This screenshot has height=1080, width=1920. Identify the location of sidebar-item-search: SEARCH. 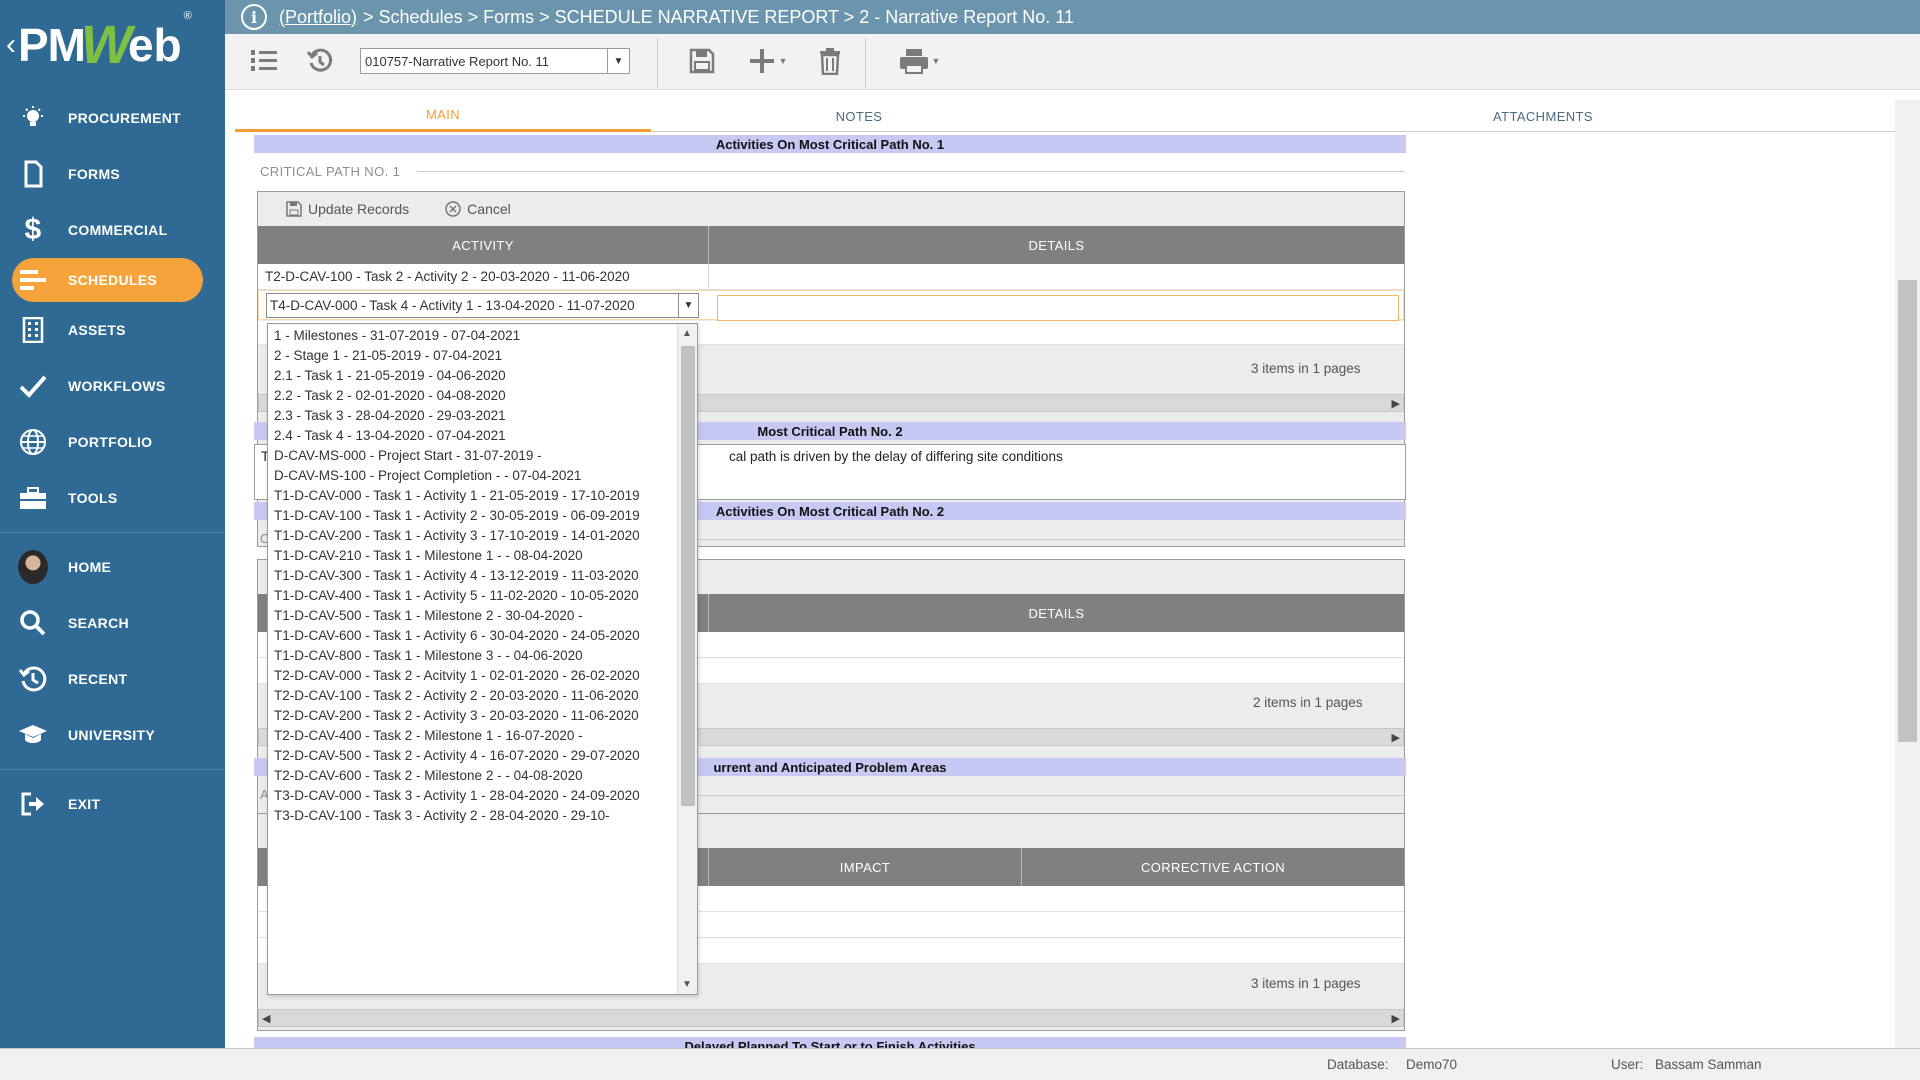
(112, 623).